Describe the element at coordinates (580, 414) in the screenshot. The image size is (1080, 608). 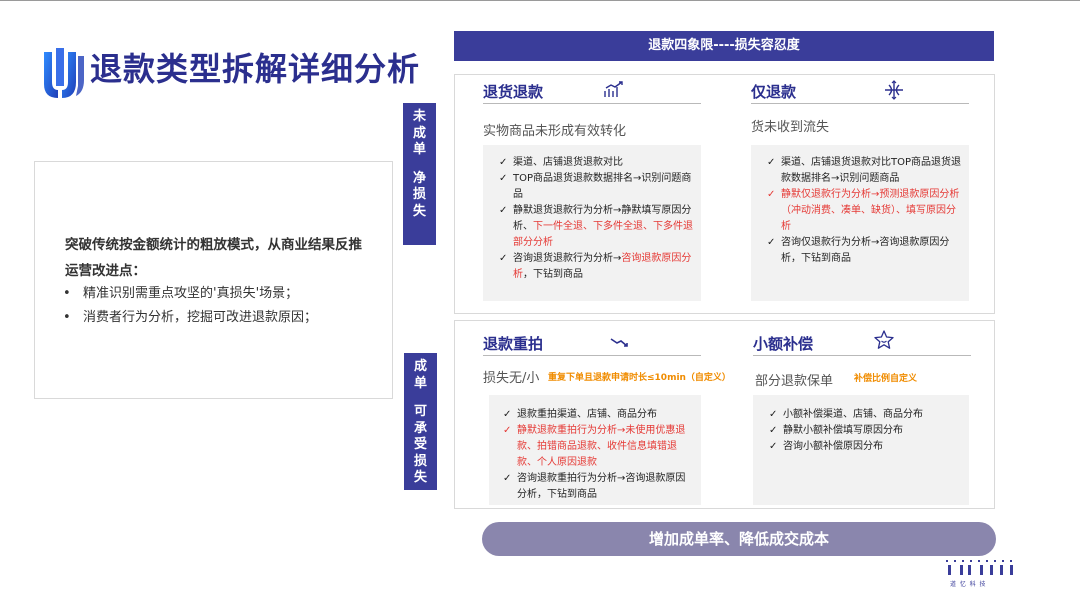
I see `list-item: ✓ 退款重拍渠道、店铺、商品分布` at that location.